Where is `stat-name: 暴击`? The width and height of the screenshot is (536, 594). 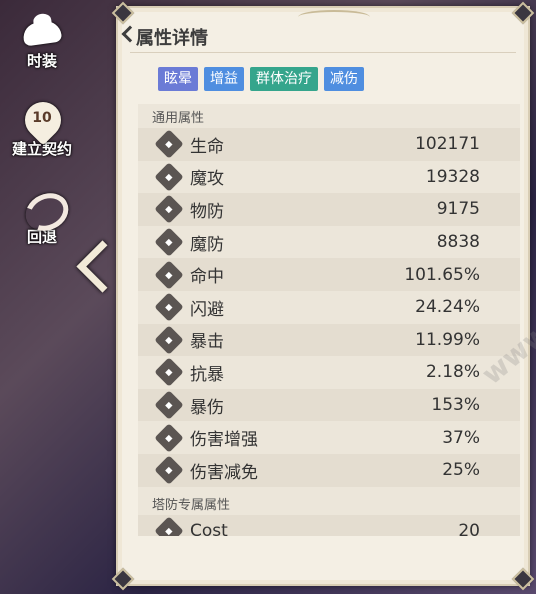
stat-name: 暴击 is located at coordinates (207, 342).